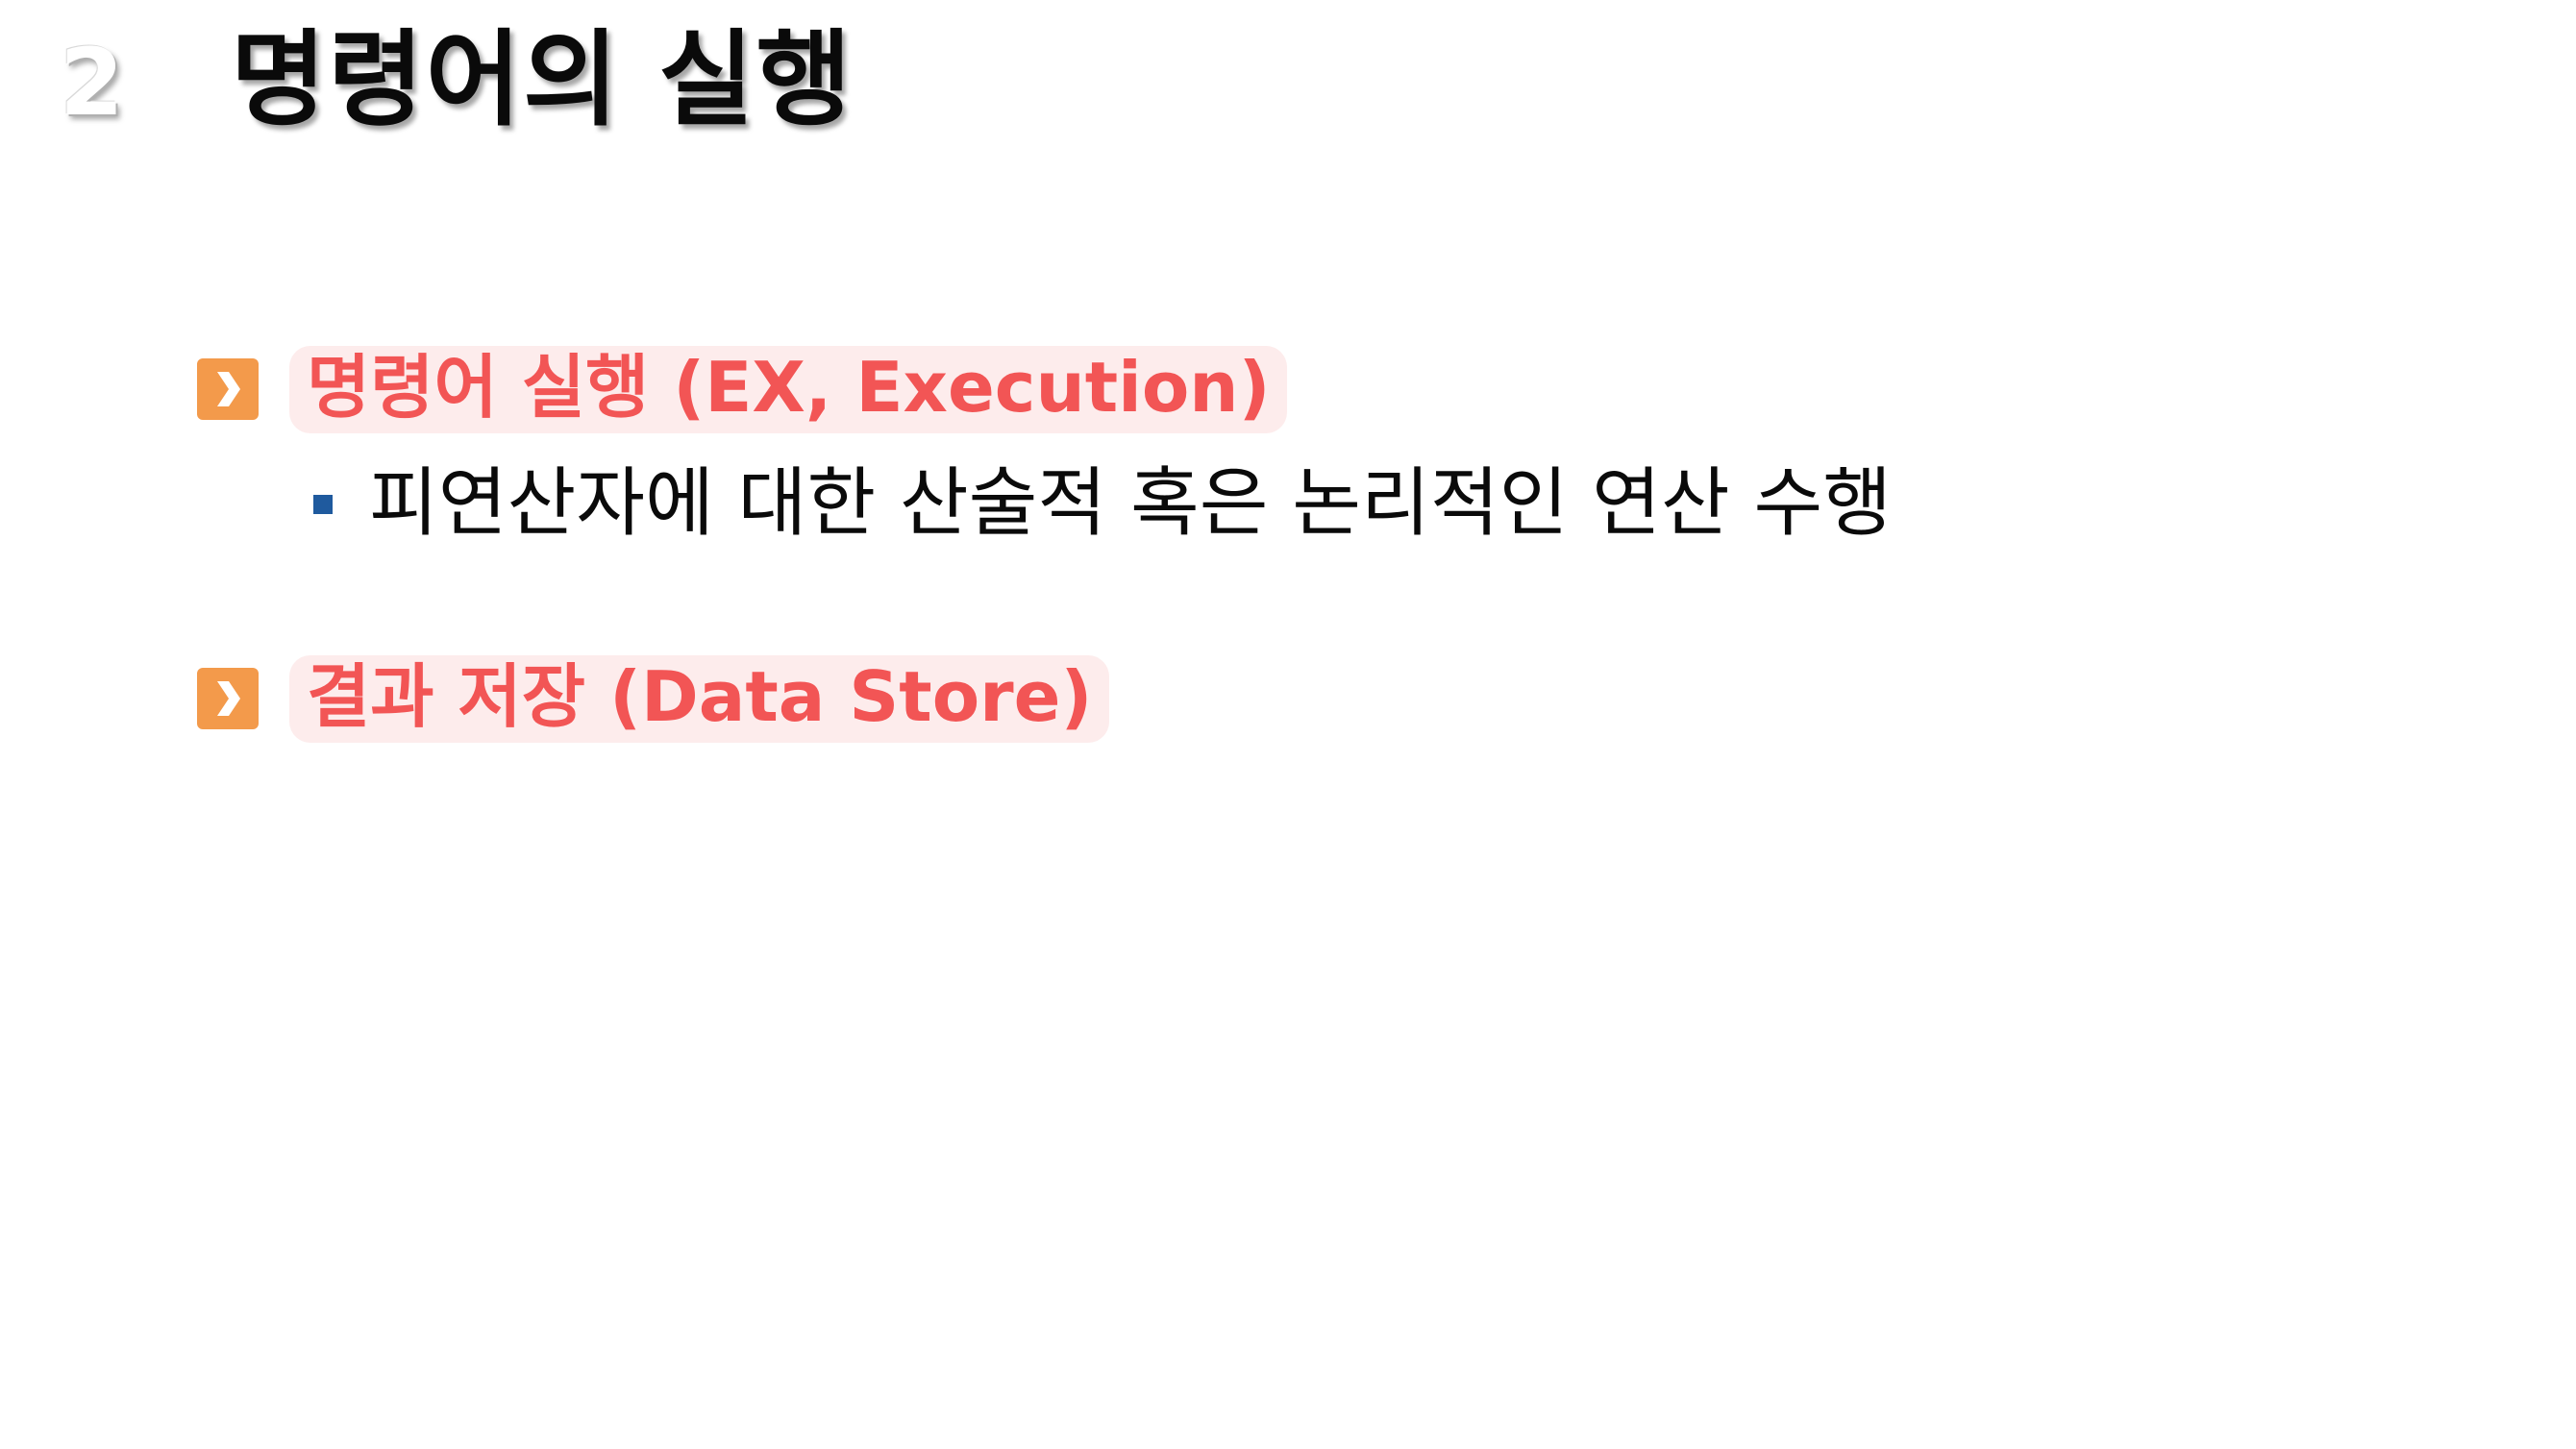 The height and width of the screenshot is (1449, 2576). I want to click on square-bullet-icon, so click(323, 504).